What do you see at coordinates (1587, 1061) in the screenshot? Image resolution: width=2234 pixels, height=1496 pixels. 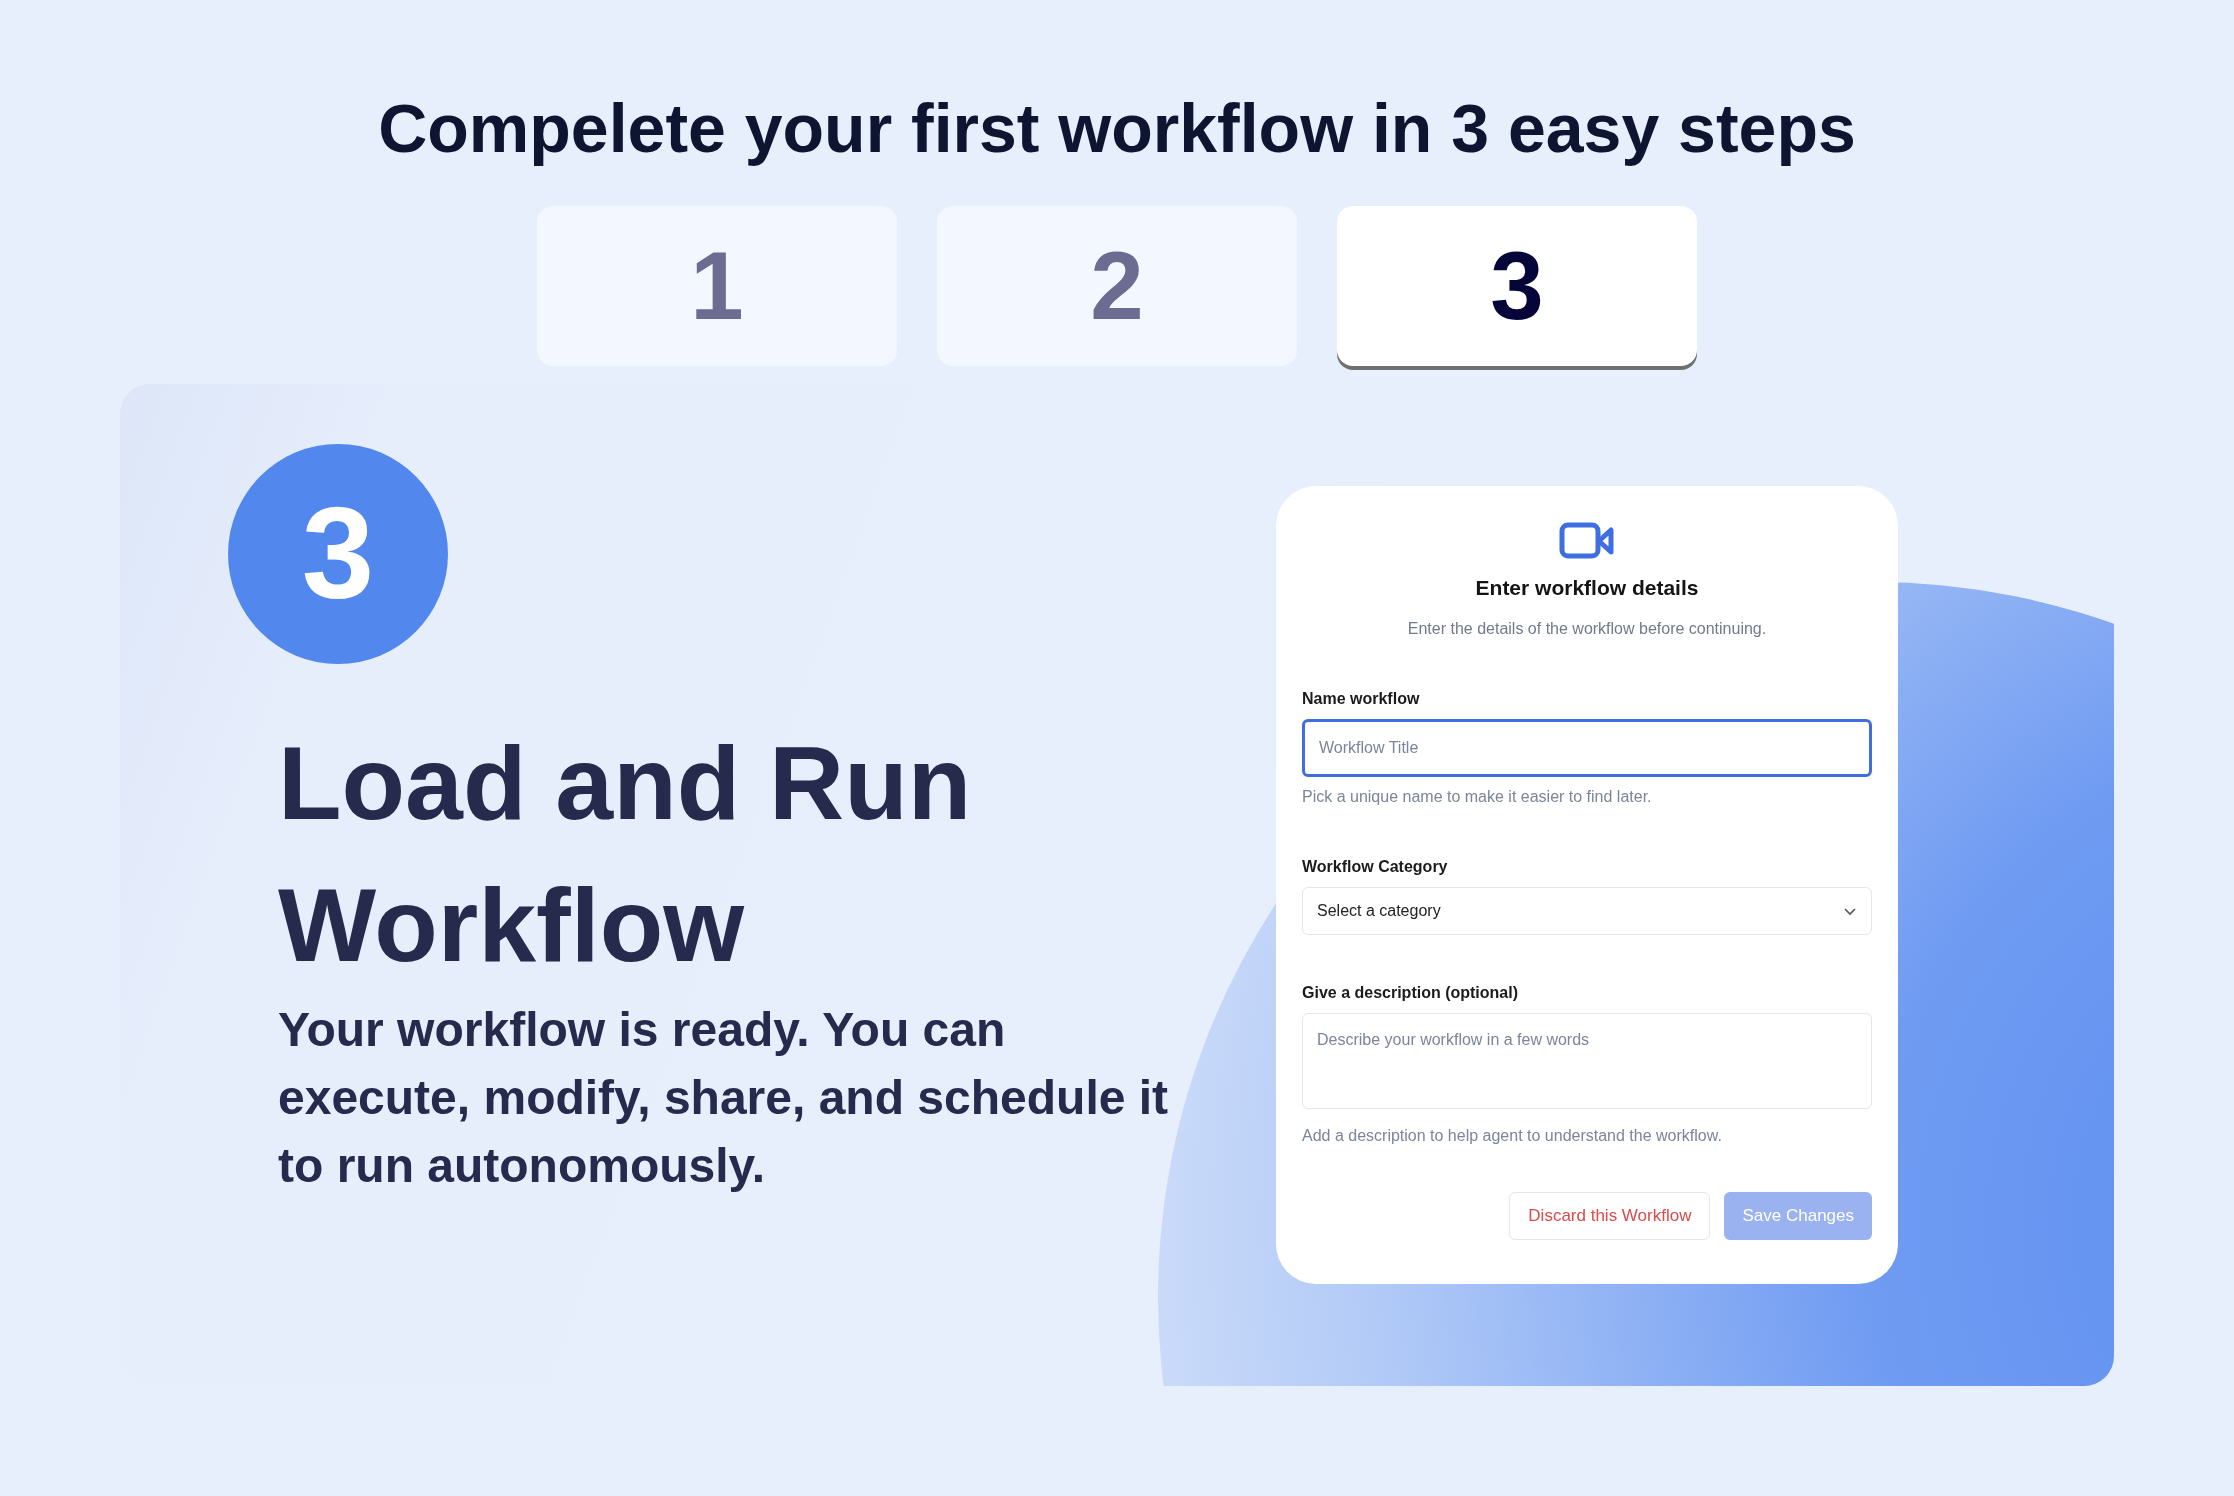 I see `description-field: Describe your workflow in a few words` at bounding box center [1587, 1061].